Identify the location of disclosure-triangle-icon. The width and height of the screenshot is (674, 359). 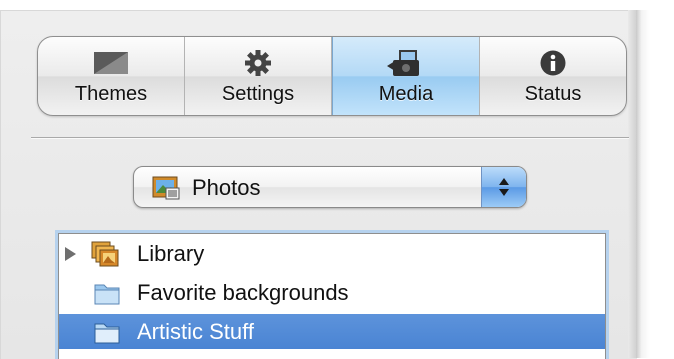
(70, 254).